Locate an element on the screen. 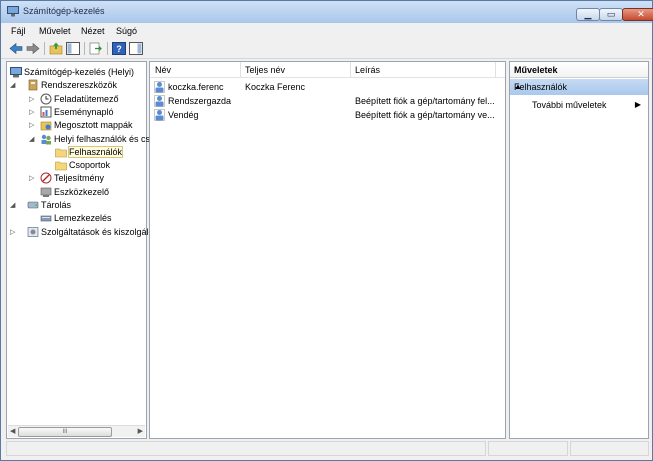  help-icon: ? is located at coordinates (119, 48).